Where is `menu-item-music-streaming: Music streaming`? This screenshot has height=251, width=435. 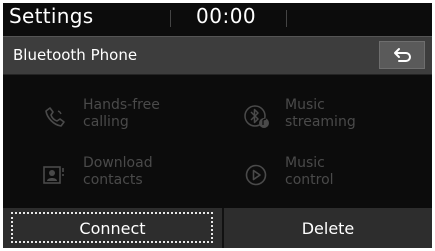
menu-item-music-streaming: Music streaming is located at coordinates (337, 120).